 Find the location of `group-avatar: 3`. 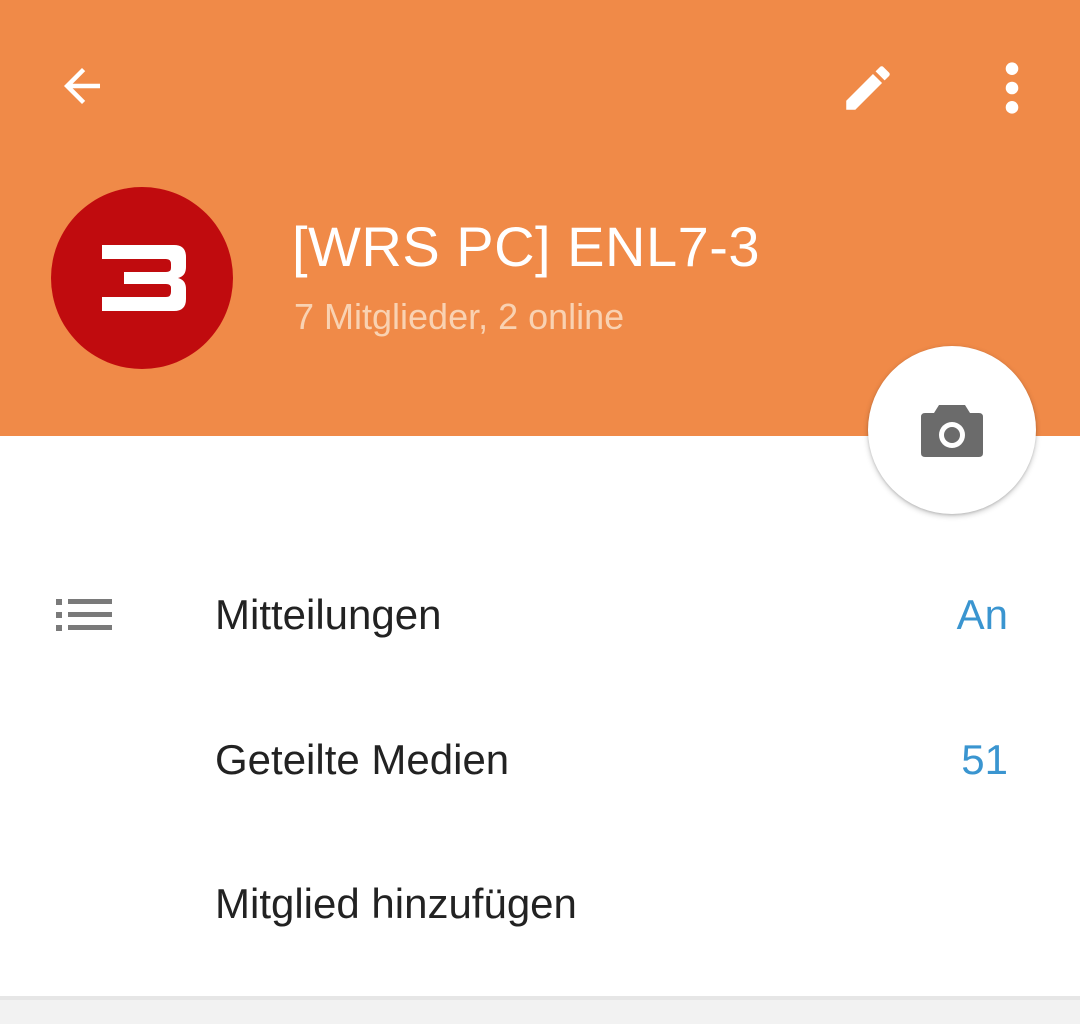

group-avatar: 3 is located at coordinates (142, 278).